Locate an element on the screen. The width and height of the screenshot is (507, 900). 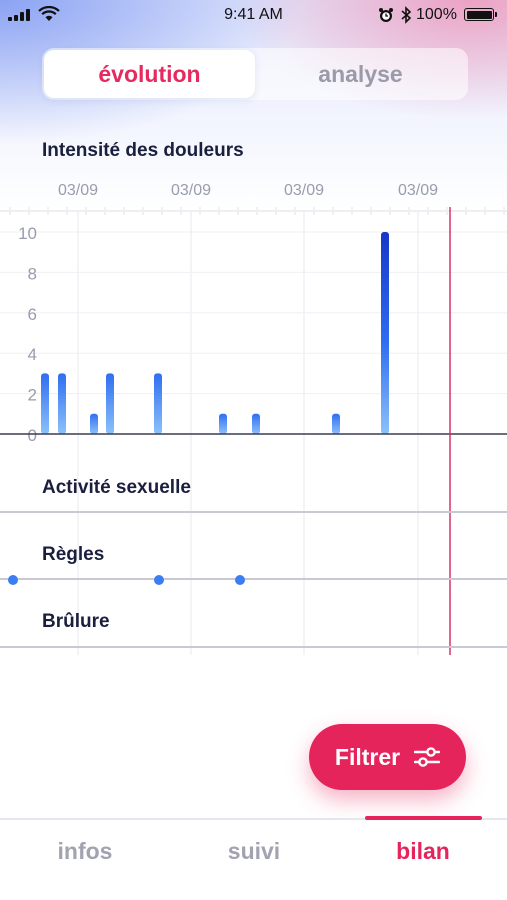
y-tick-label: 8 is located at coordinates (32, 273).